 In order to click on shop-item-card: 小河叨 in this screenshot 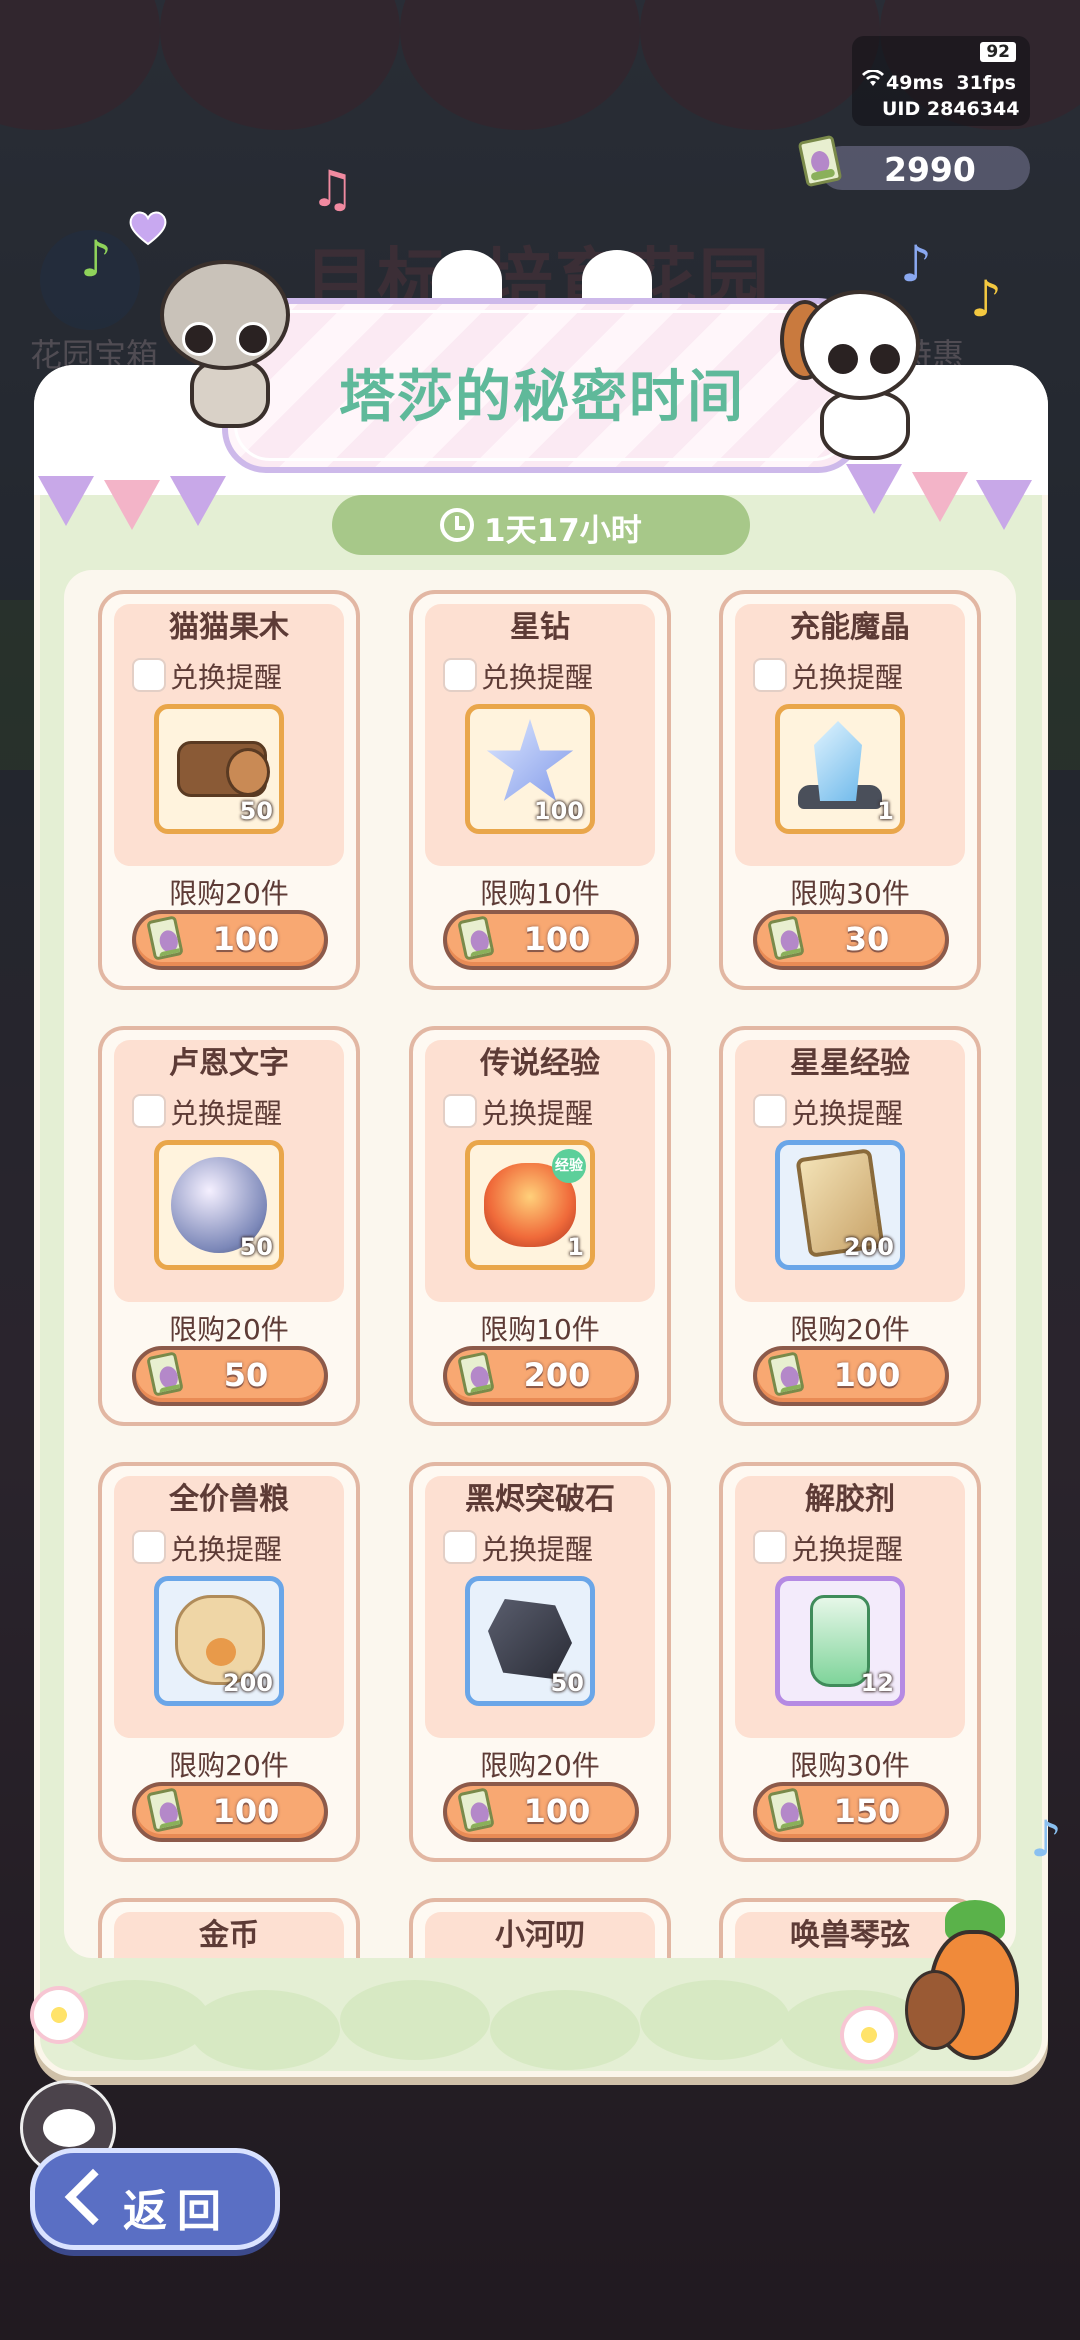, I will do `click(540, 1928)`.